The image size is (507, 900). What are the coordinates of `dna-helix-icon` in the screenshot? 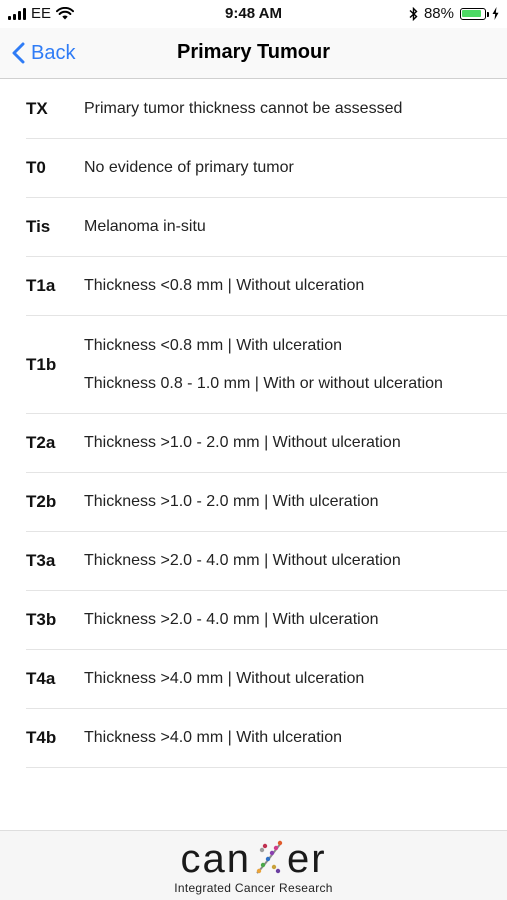 It's located at (269, 857).